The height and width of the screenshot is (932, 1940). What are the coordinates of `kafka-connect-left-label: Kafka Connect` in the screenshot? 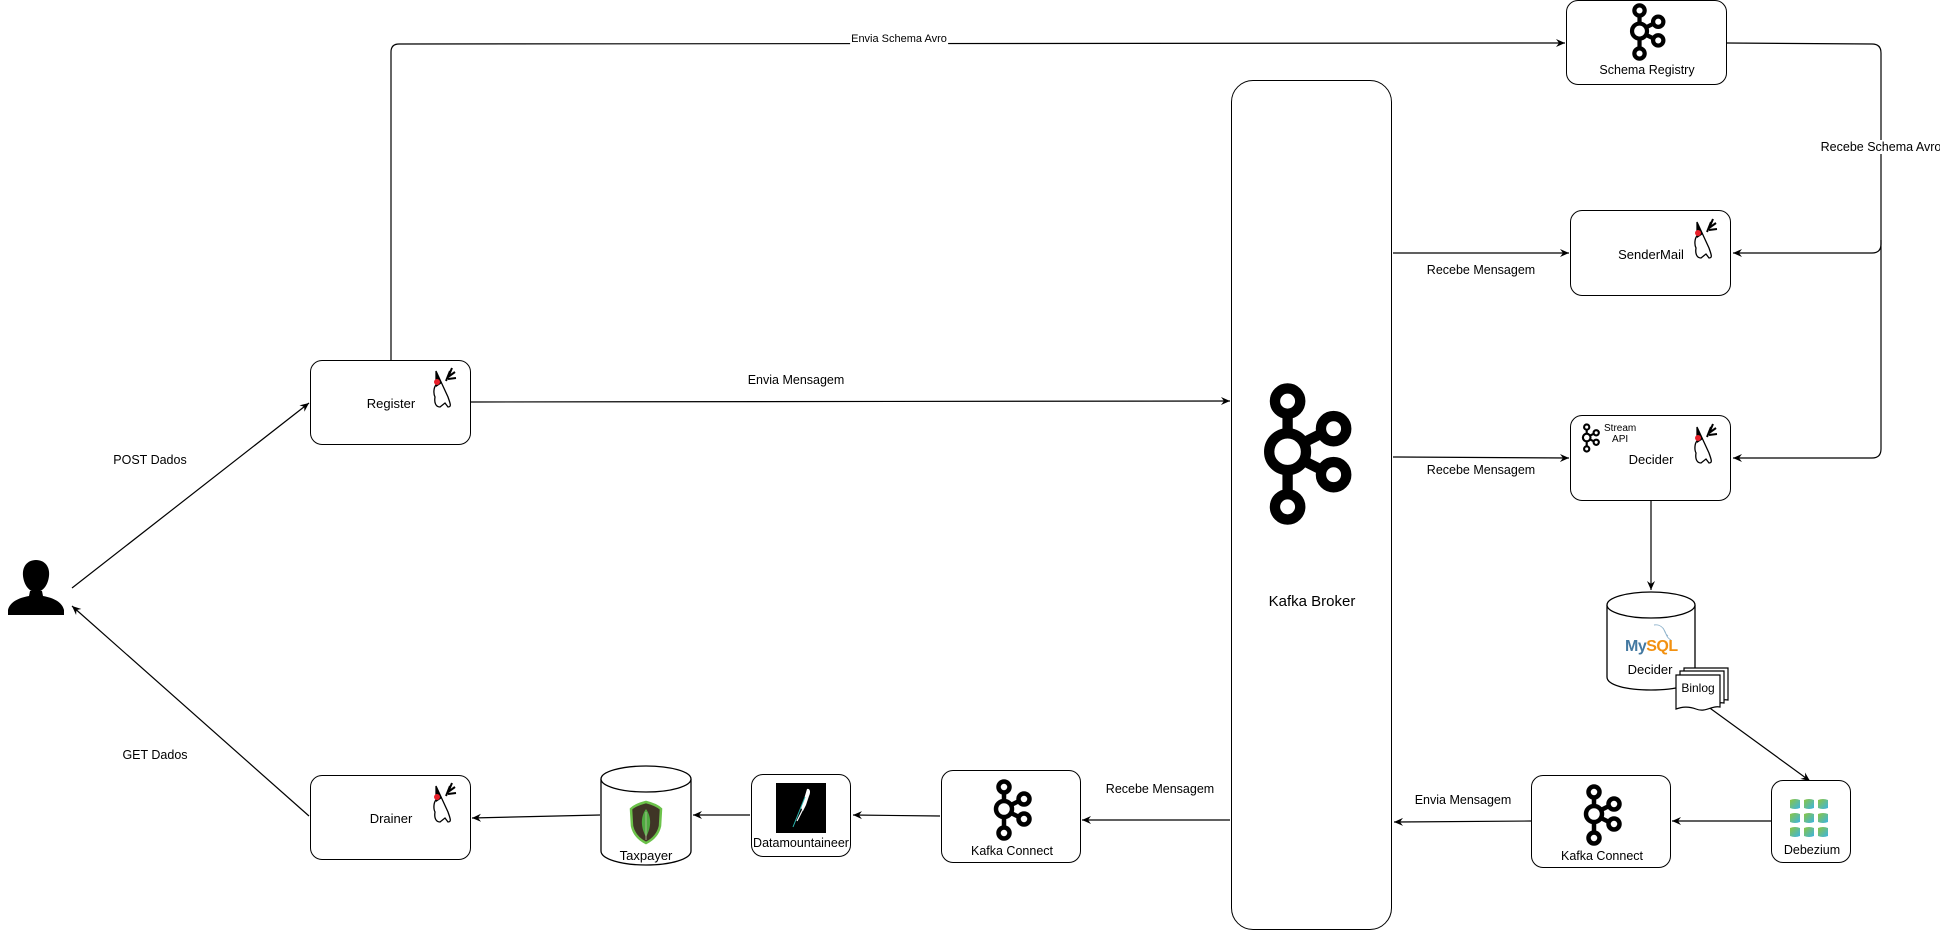 It's located at (1012, 851).